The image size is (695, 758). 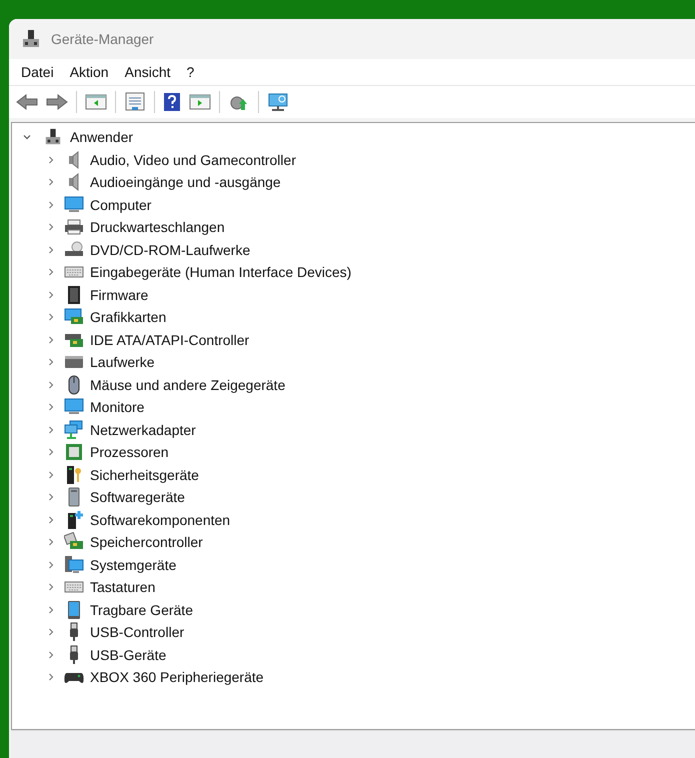 What do you see at coordinates (117, 407) in the screenshot?
I see `tree-item: Monitore` at bounding box center [117, 407].